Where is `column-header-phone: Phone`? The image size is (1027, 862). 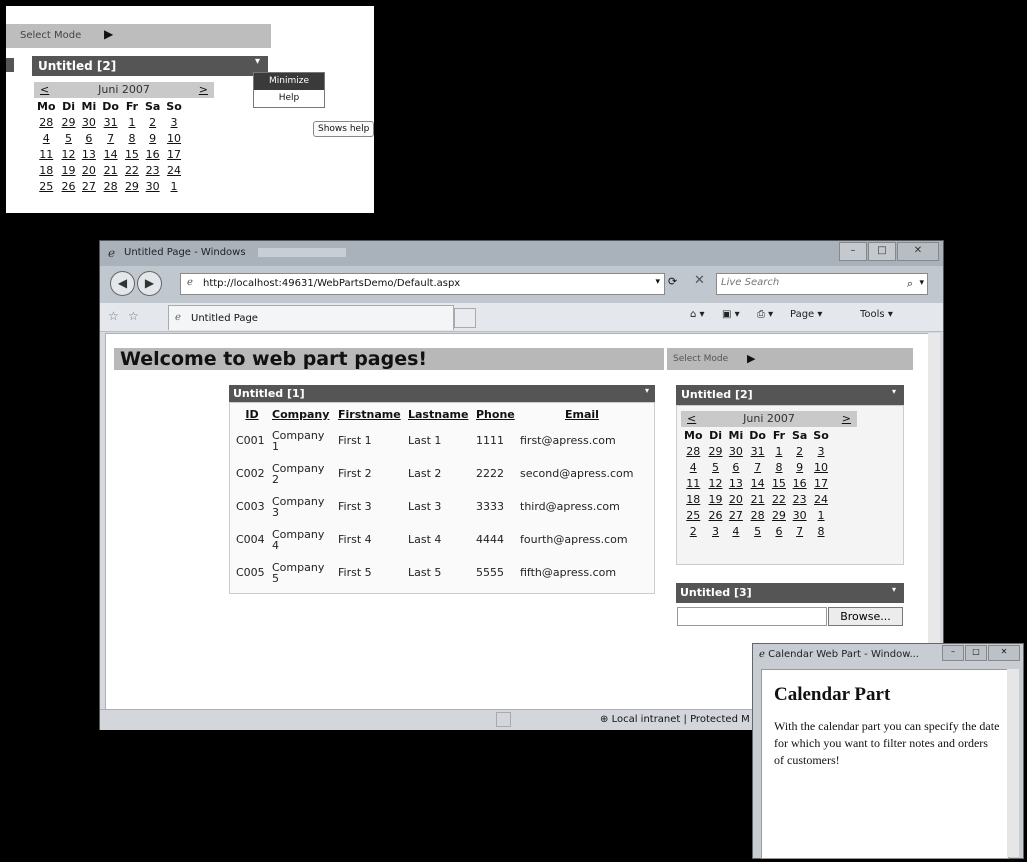
column-header-phone: Phone is located at coordinates (496, 416).